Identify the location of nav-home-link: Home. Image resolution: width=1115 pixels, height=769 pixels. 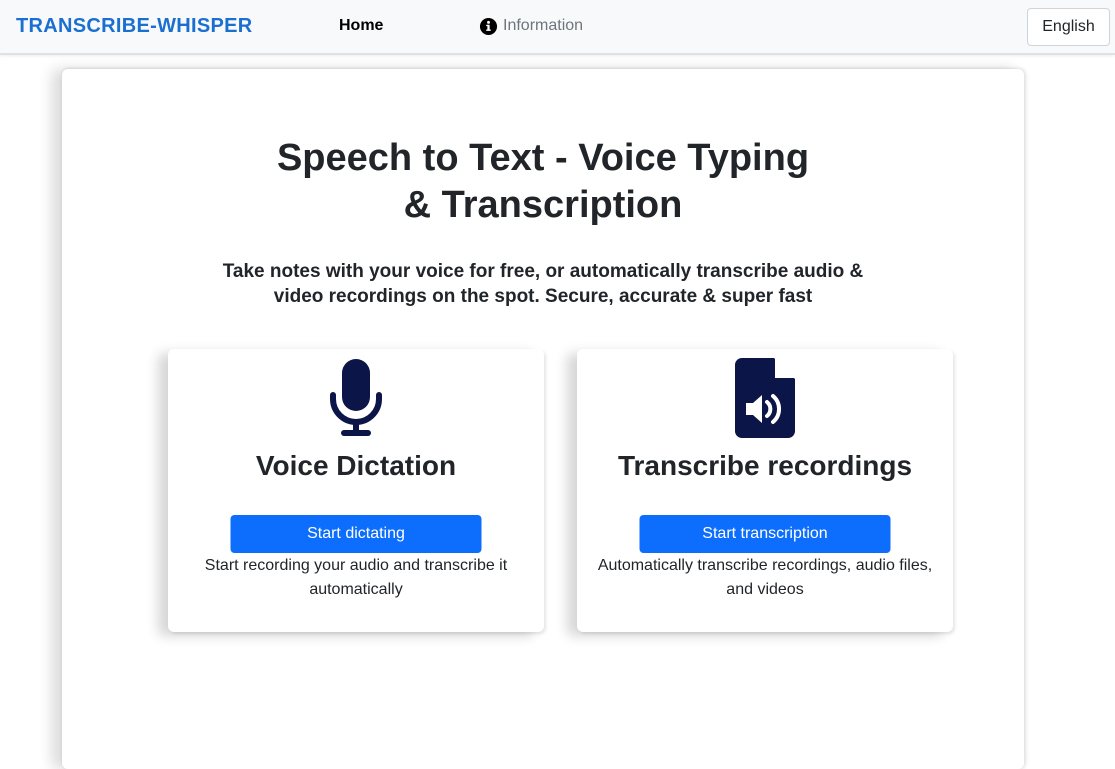
(361, 26).